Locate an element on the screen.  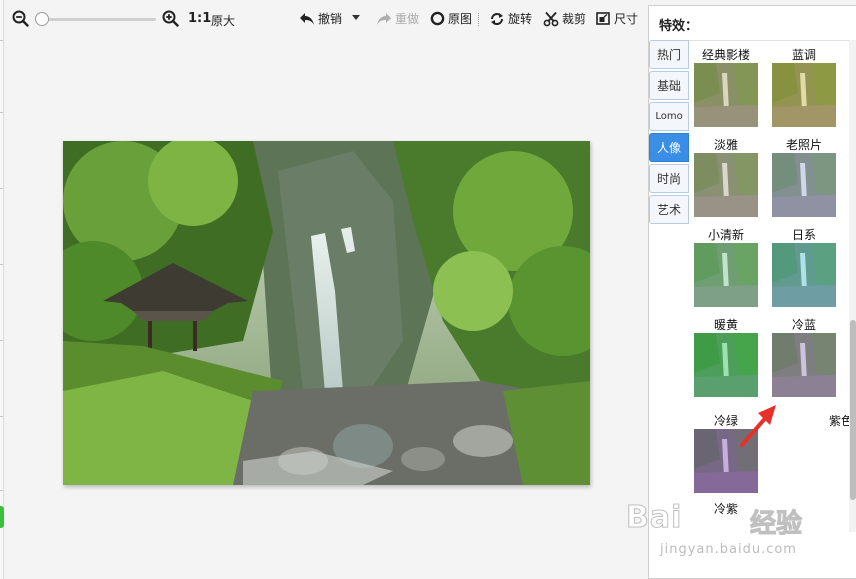
zoom-out-icon is located at coordinates (20, 18).